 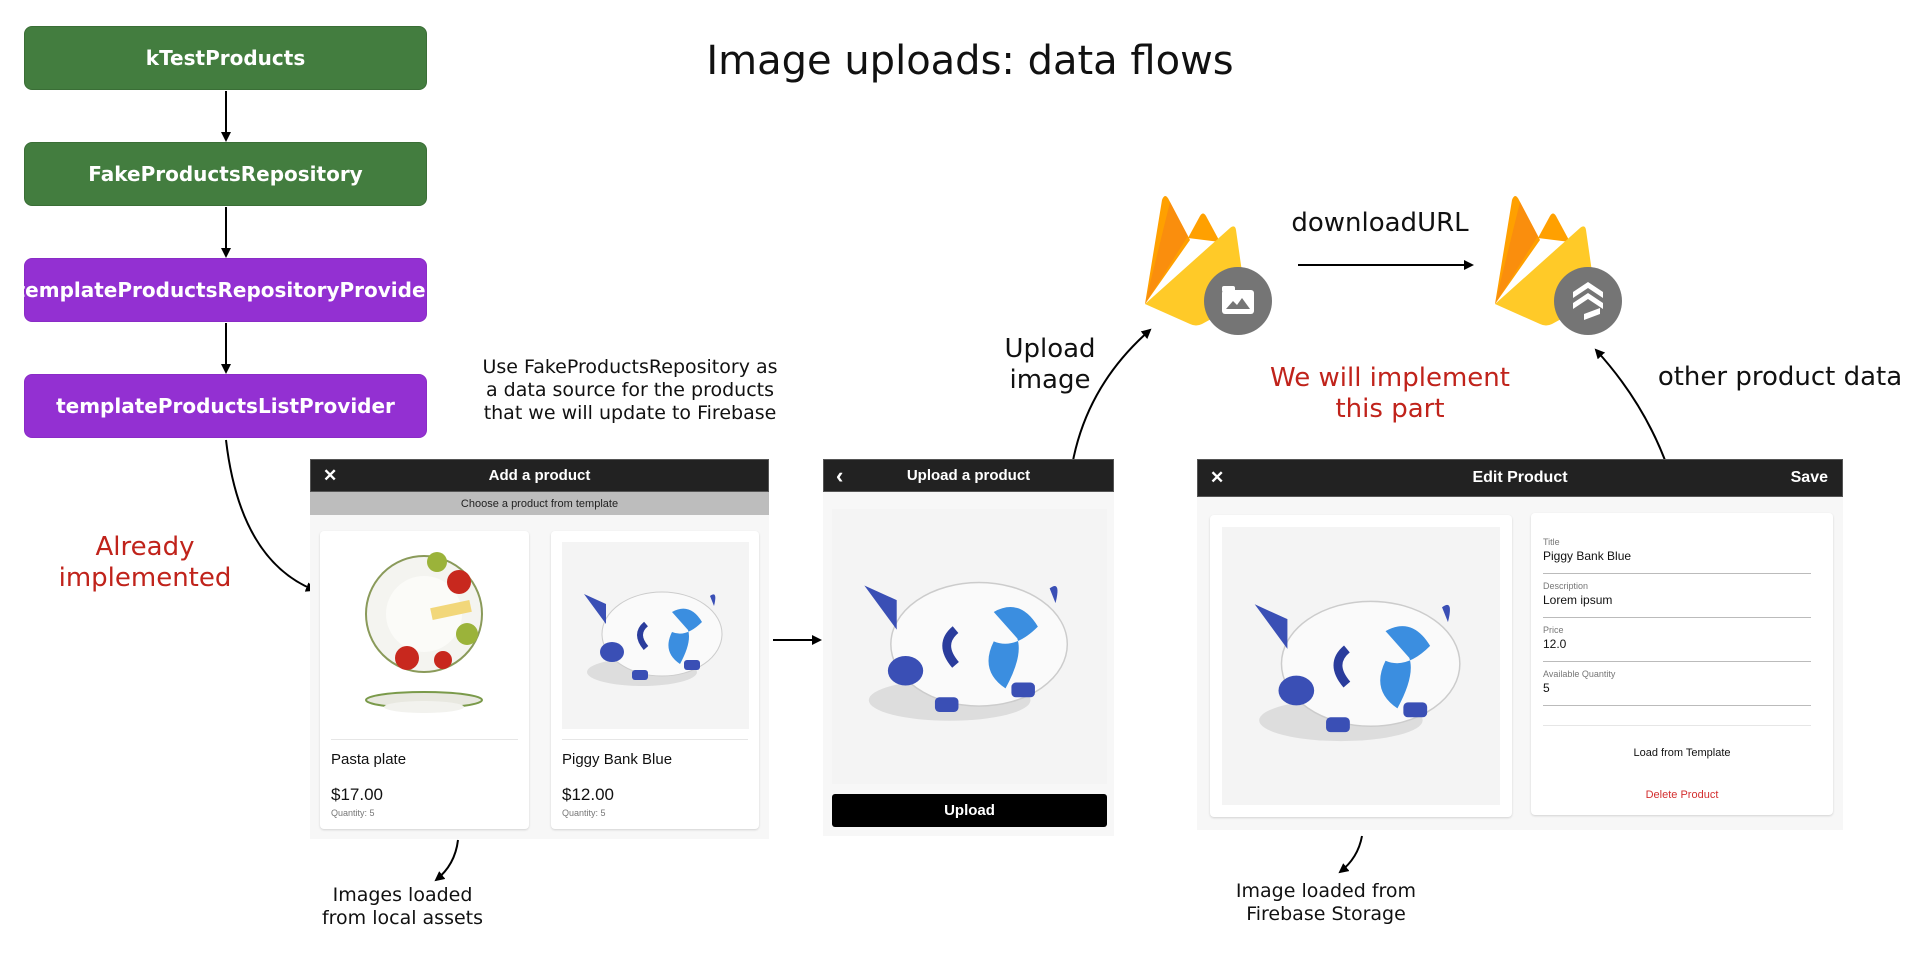 What do you see at coordinates (630, 367) in the screenshot?
I see `note-line: Use FakeProductsRepository as` at bounding box center [630, 367].